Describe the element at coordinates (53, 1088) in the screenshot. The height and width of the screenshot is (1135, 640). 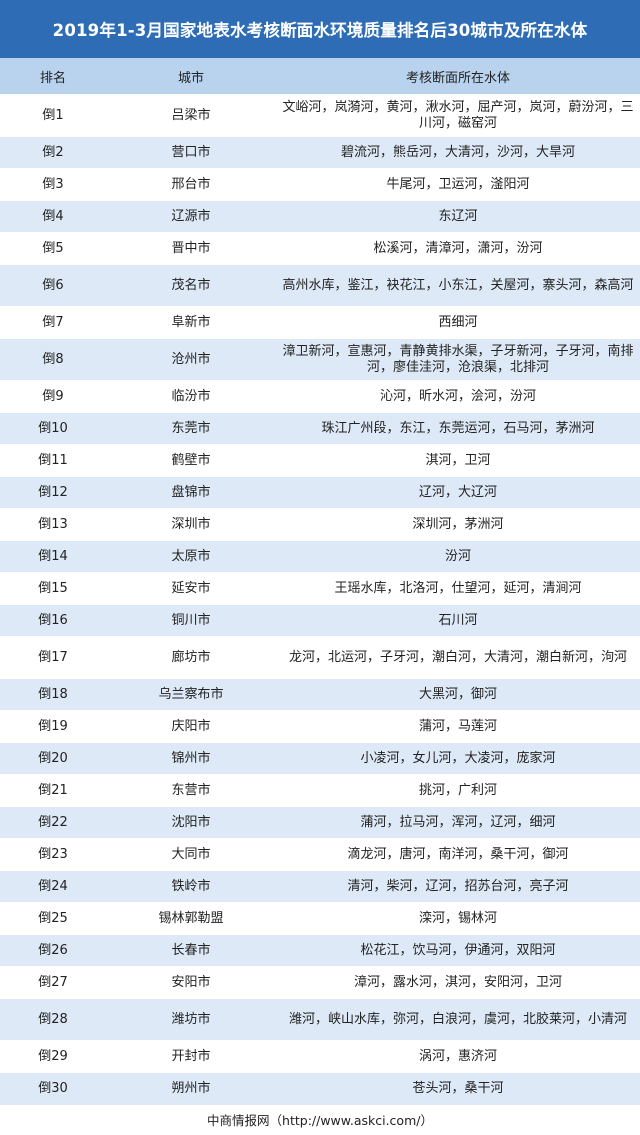
I see `rank-cell: 倒30` at that location.